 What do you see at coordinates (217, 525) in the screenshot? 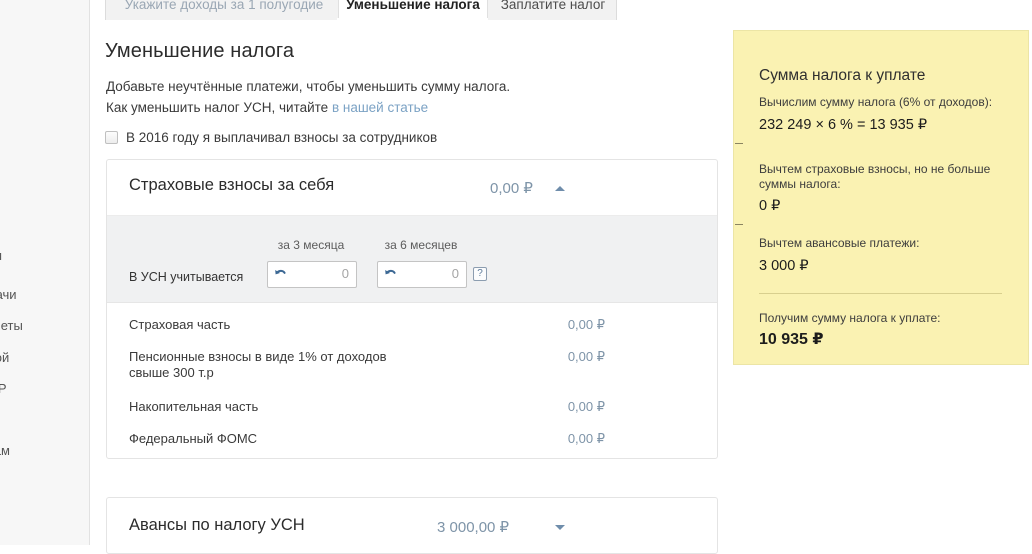
I see `advances-card-title: Авансы по налогу УСН` at bounding box center [217, 525].